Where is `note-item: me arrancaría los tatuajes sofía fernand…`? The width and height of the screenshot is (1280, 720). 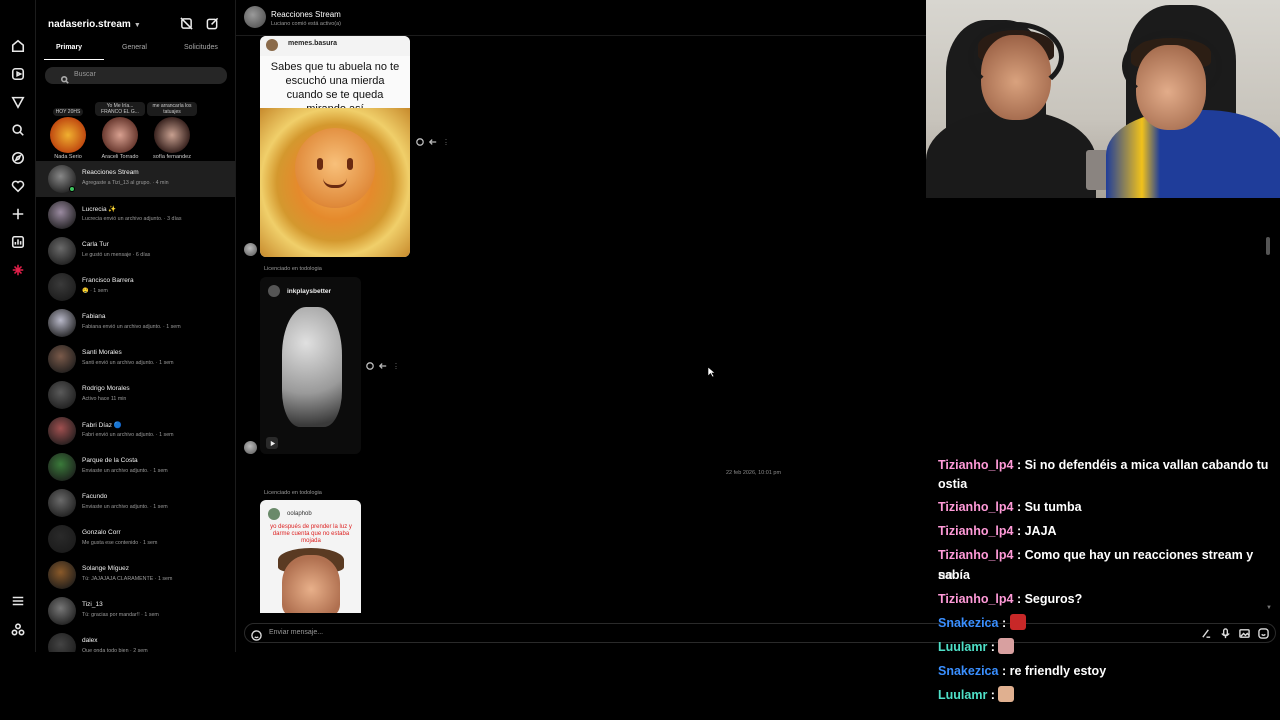 note-item: me arrancaría los tatuajes sofía fernand… is located at coordinates (172, 130).